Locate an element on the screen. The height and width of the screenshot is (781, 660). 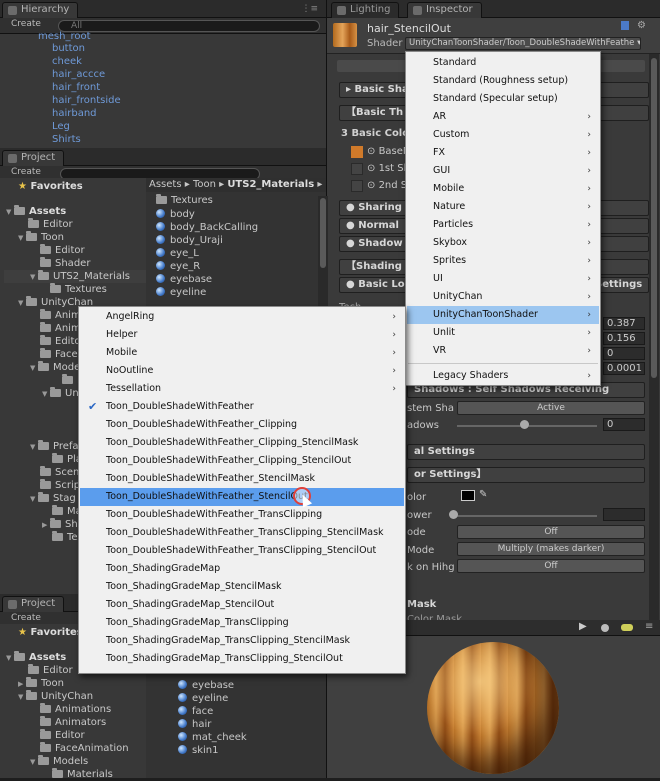
list-item: body_Uraji is located at coordinates (189, 240).